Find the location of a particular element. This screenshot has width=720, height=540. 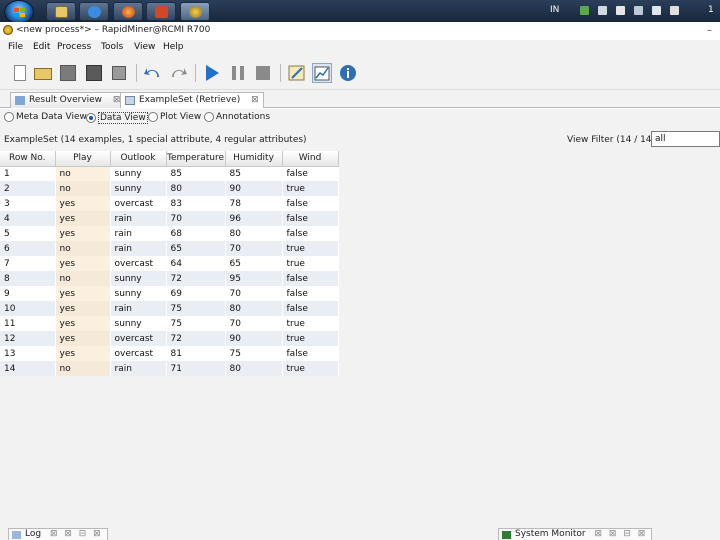

system-monitor-panel-tab: System Monitor ⊠ ⊠ ⊟ ⊠ is located at coordinates (575, 534).